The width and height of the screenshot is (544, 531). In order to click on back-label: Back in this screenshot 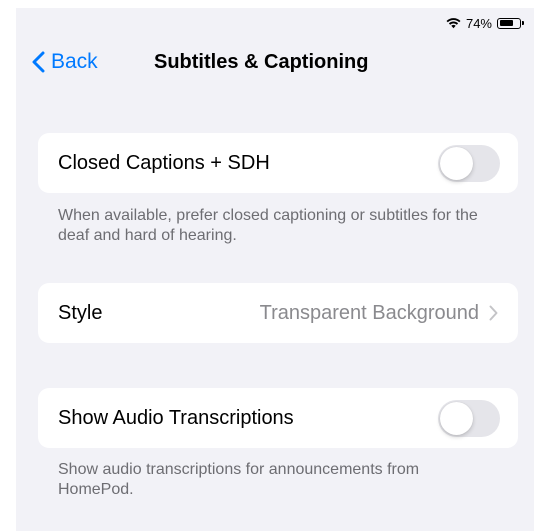, I will do `click(74, 61)`.